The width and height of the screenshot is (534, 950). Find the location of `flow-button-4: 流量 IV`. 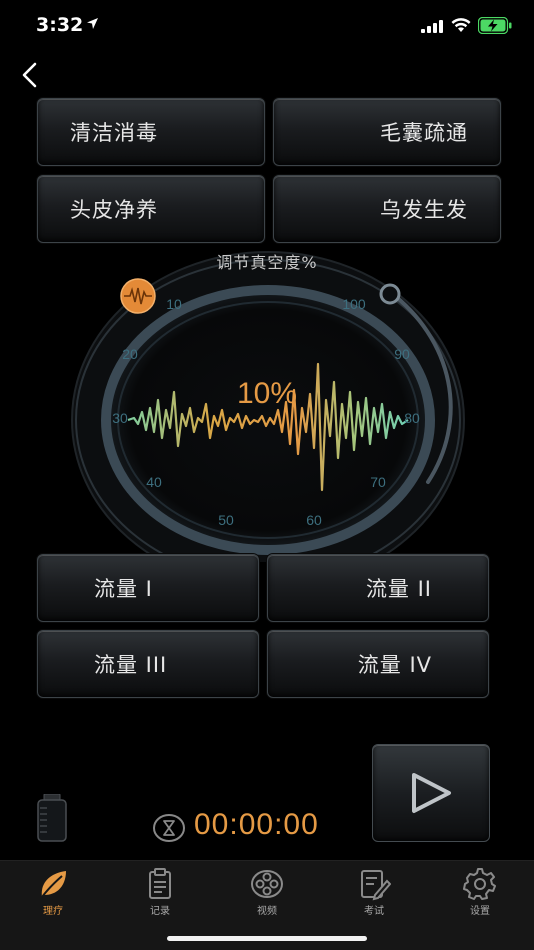

flow-button-4: 流量 IV is located at coordinates (378, 664).